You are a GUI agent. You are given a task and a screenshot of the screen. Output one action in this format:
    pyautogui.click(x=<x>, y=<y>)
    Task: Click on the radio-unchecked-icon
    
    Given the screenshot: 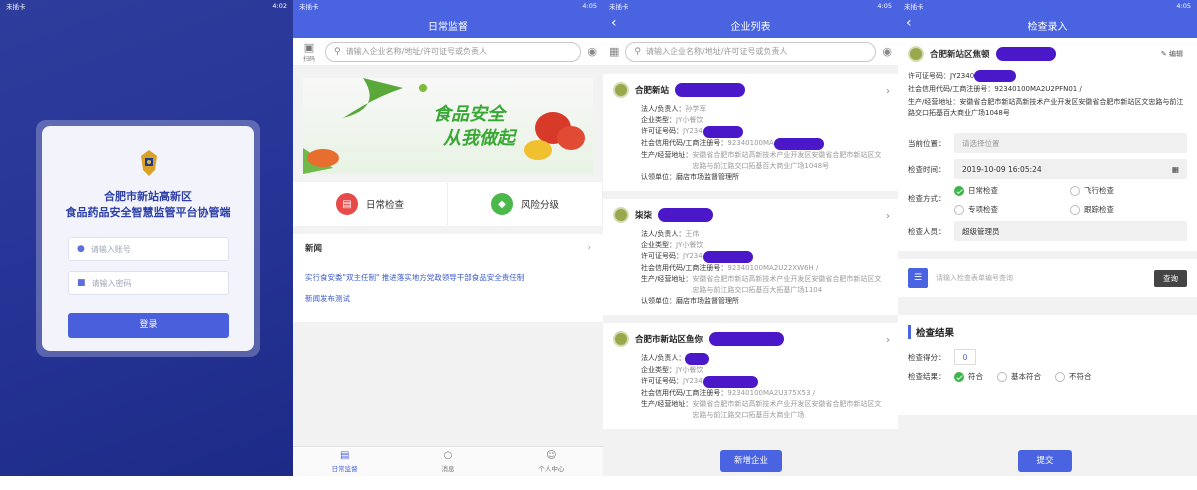 What is the action you would take?
    pyautogui.click(x=1075, y=190)
    